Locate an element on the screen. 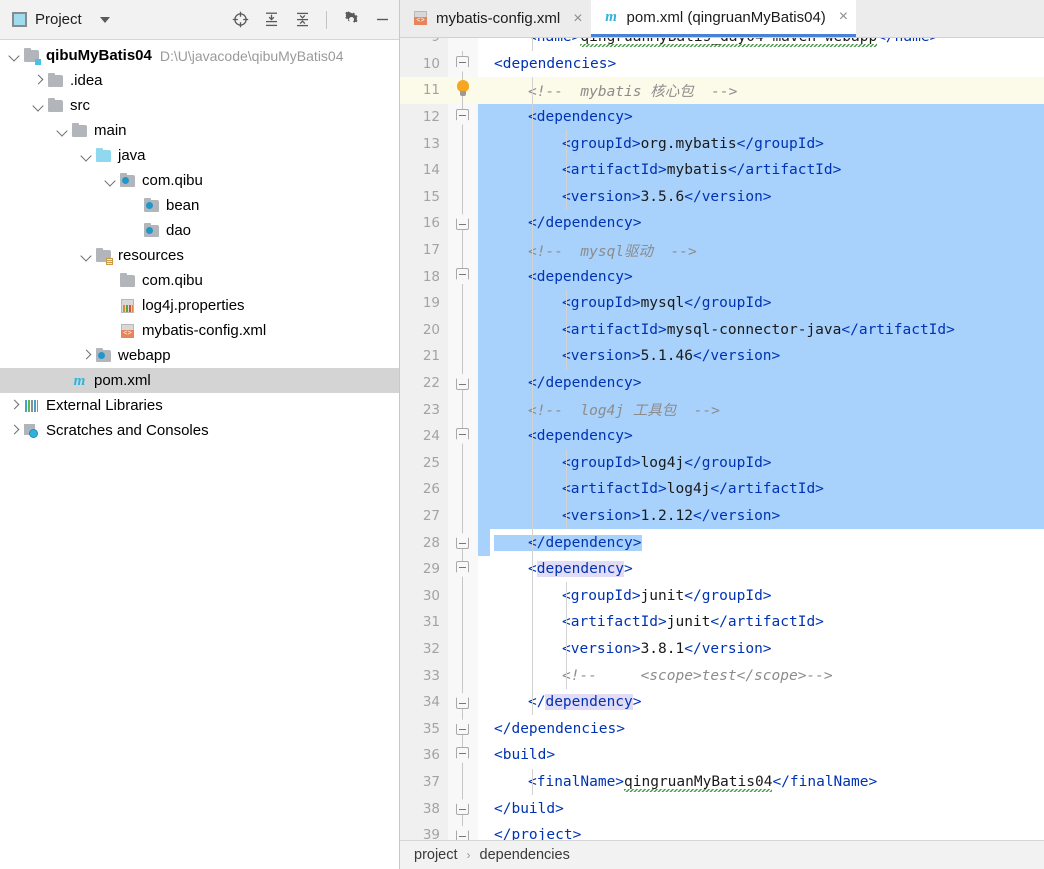  code-text: <groupId>junit</groupId> is located at coordinates (767, 596).